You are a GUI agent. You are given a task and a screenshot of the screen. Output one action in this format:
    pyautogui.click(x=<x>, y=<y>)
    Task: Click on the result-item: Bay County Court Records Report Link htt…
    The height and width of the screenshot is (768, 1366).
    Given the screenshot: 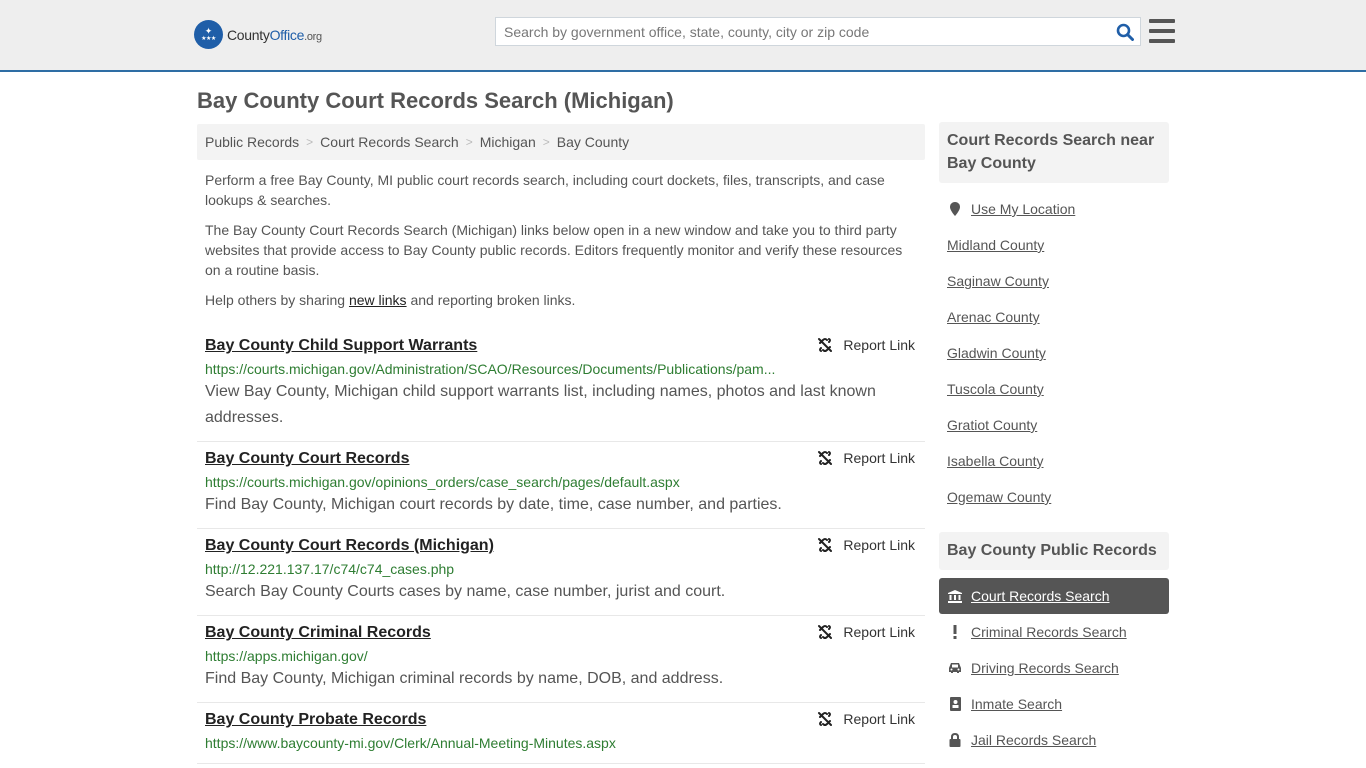 What is the action you would take?
    pyautogui.click(x=561, y=485)
    